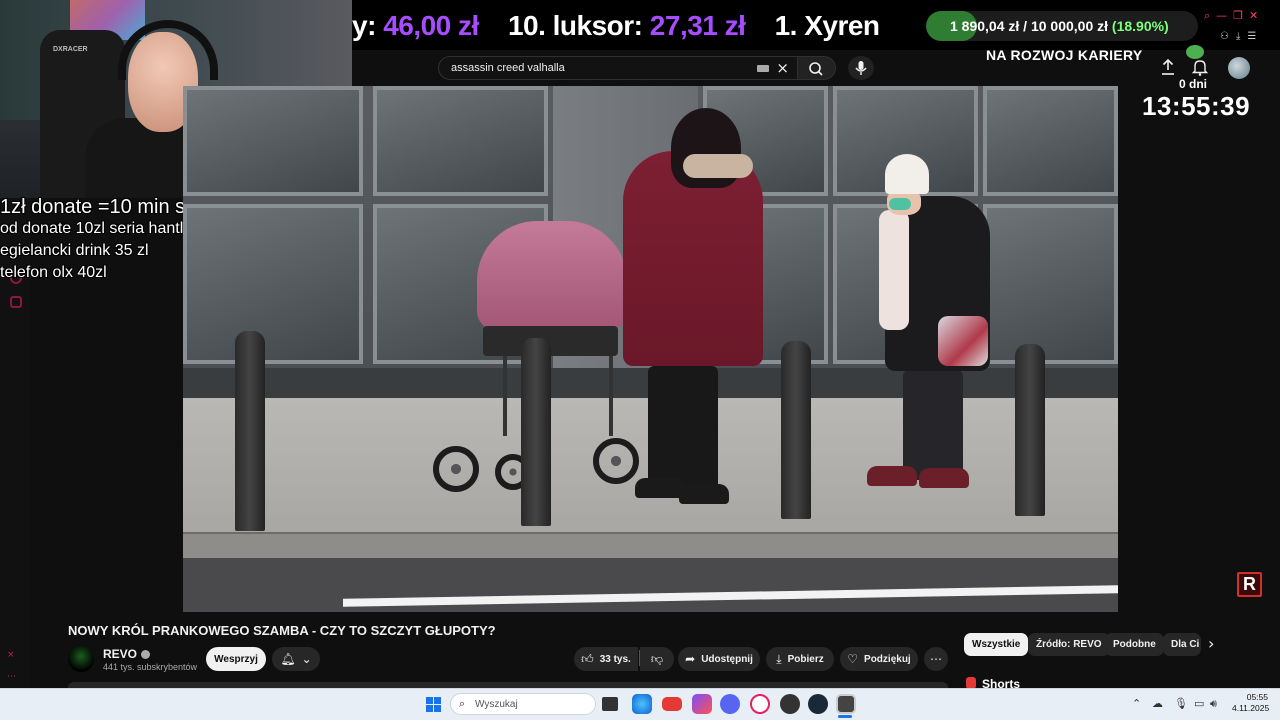 The width and height of the screenshot is (1280, 720). What do you see at coordinates (150, 667) in the screenshot?
I see `subscriber-count: 441 tys. subskrybentów` at bounding box center [150, 667].